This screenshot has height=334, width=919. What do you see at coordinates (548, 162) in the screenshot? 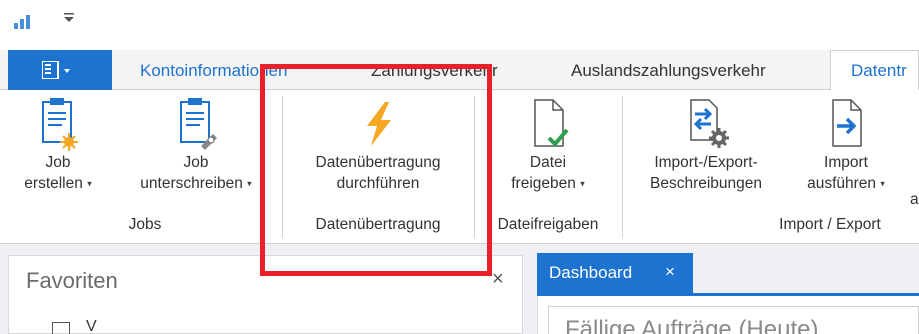
I see `file-release-line1: Datei` at bounding box center [548, 162].